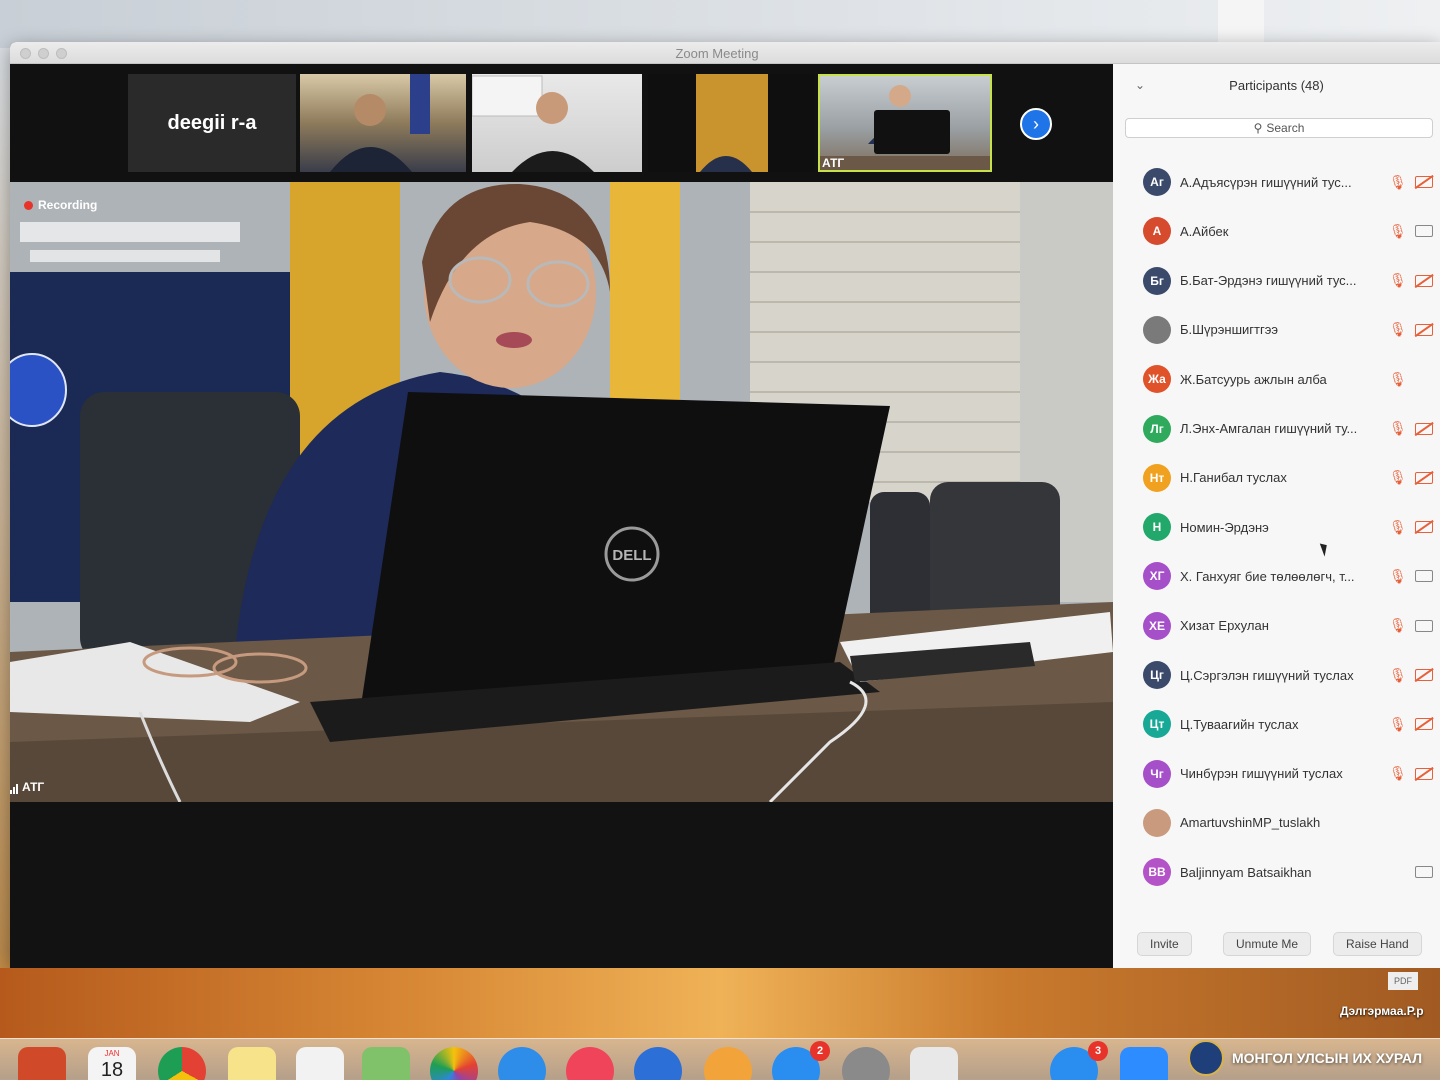  I want to click on maps-icon, so click(386, 1063).